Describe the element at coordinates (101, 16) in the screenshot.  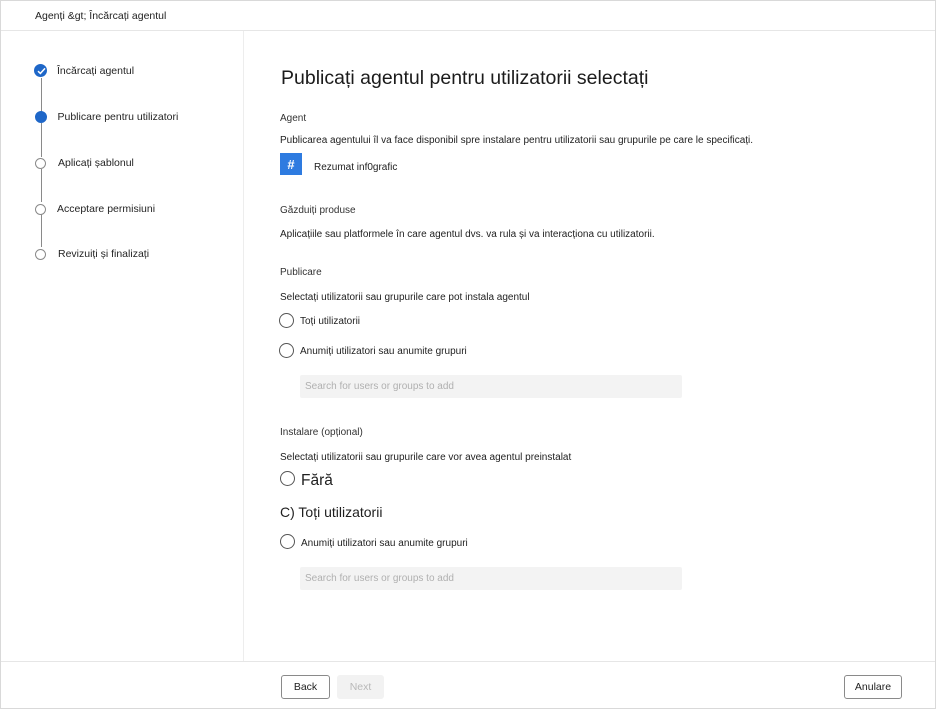
I see `breadcrumb: Agenți &gt; Încărcați agentul` at that location.